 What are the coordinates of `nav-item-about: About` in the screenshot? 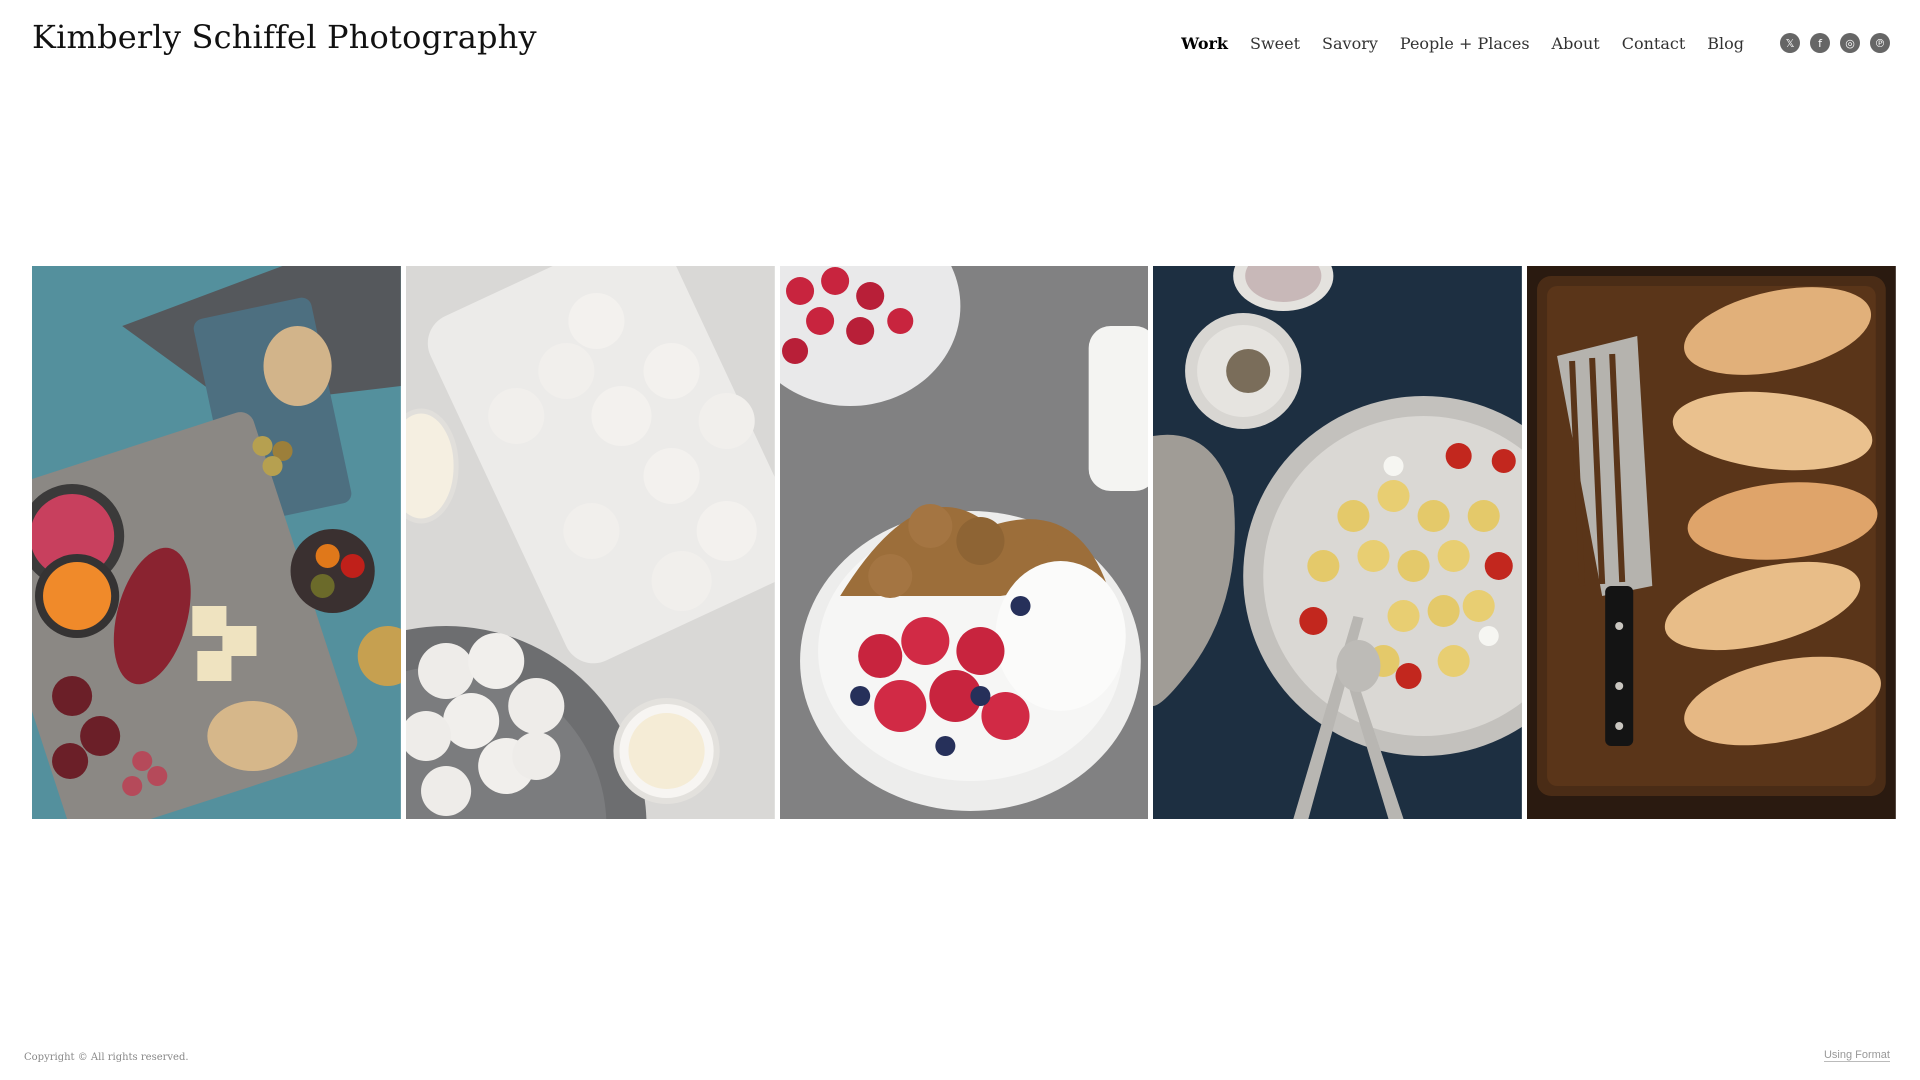 It's located at (1576, 43).